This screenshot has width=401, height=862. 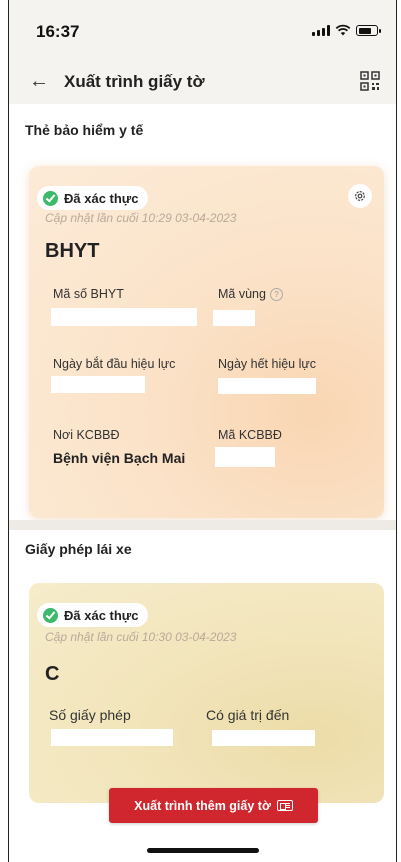 I want to click on status-bar: 16:37, so click(x=202, y=31).